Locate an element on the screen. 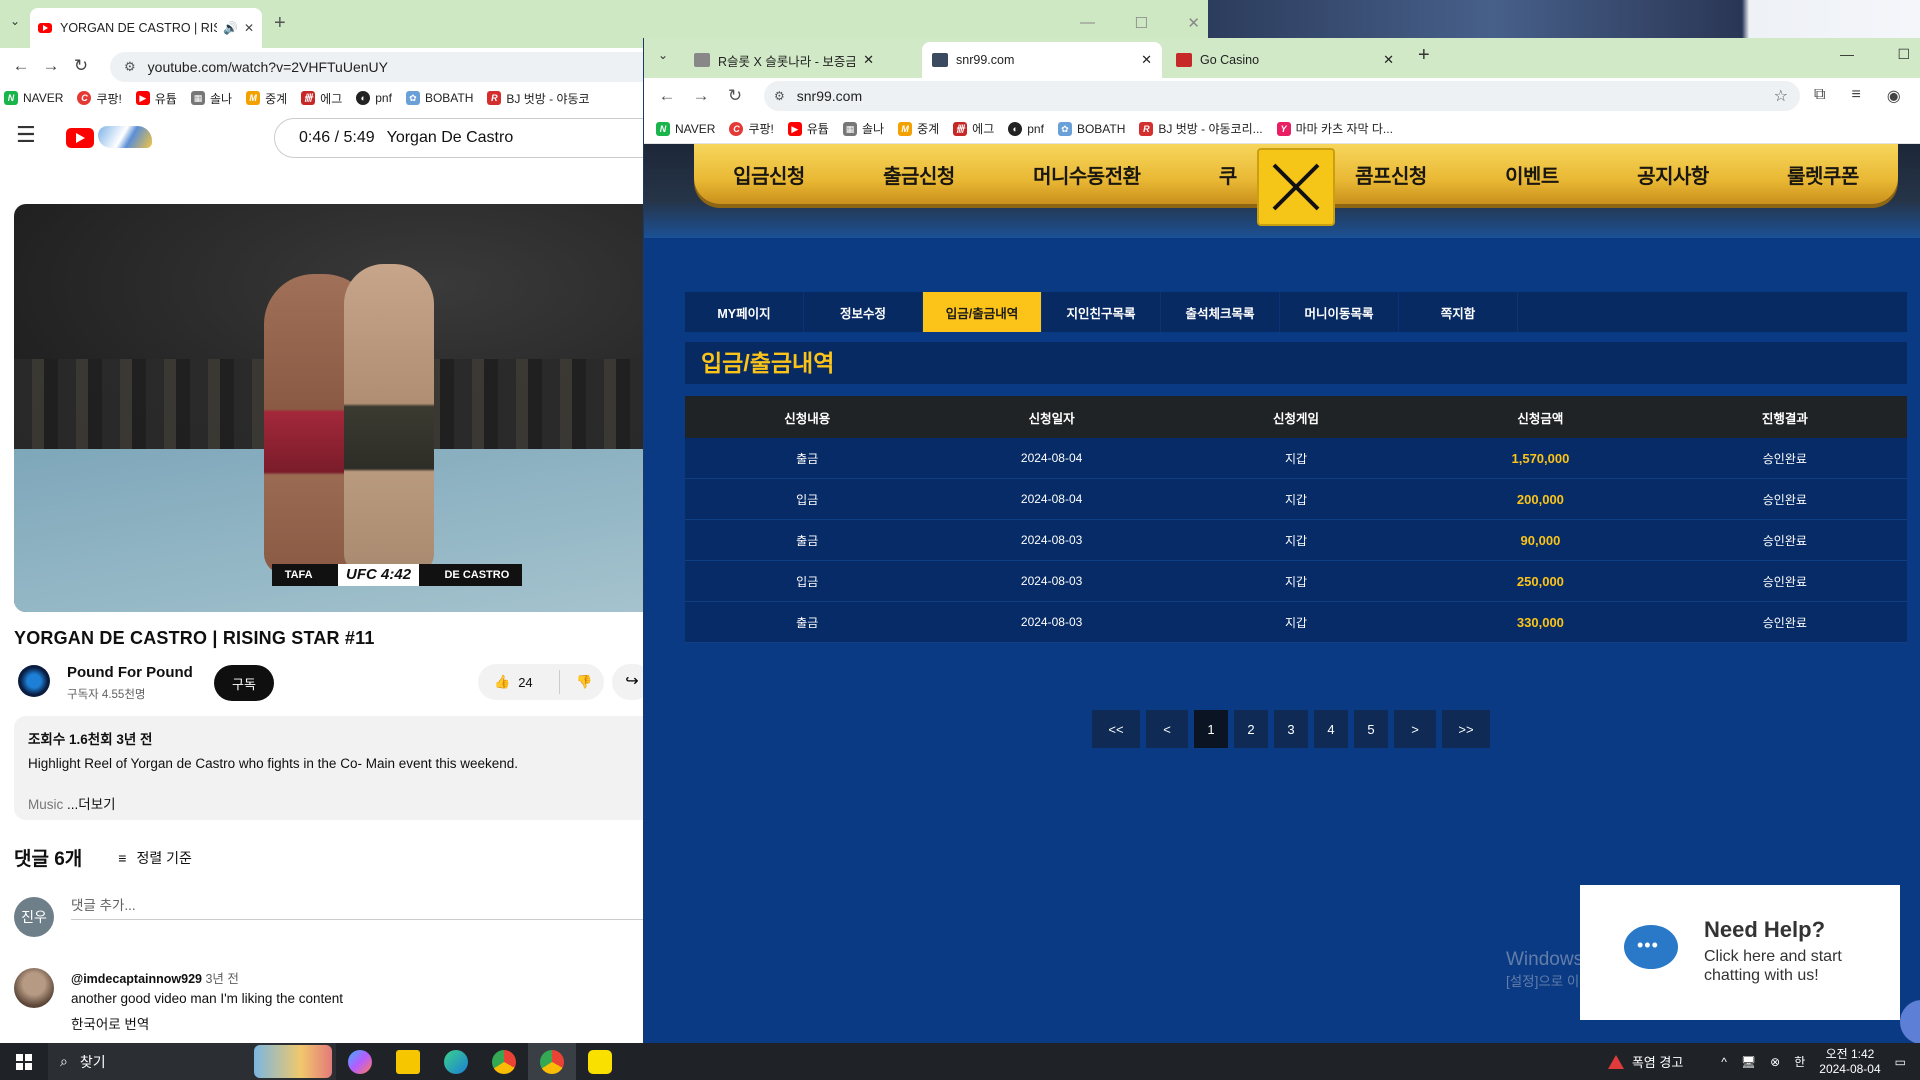 The image size is (1920, 1080). bookmark-broadcast: M 중계 is located at coordinates (918, 128).